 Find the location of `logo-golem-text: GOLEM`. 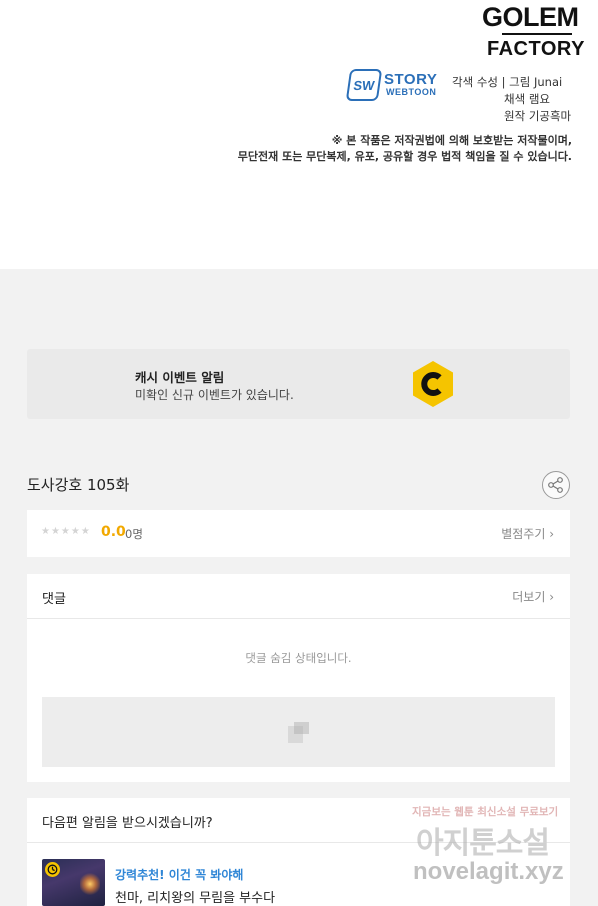

logo-golem-text: GOLEM is located at coordinates (530, 17).